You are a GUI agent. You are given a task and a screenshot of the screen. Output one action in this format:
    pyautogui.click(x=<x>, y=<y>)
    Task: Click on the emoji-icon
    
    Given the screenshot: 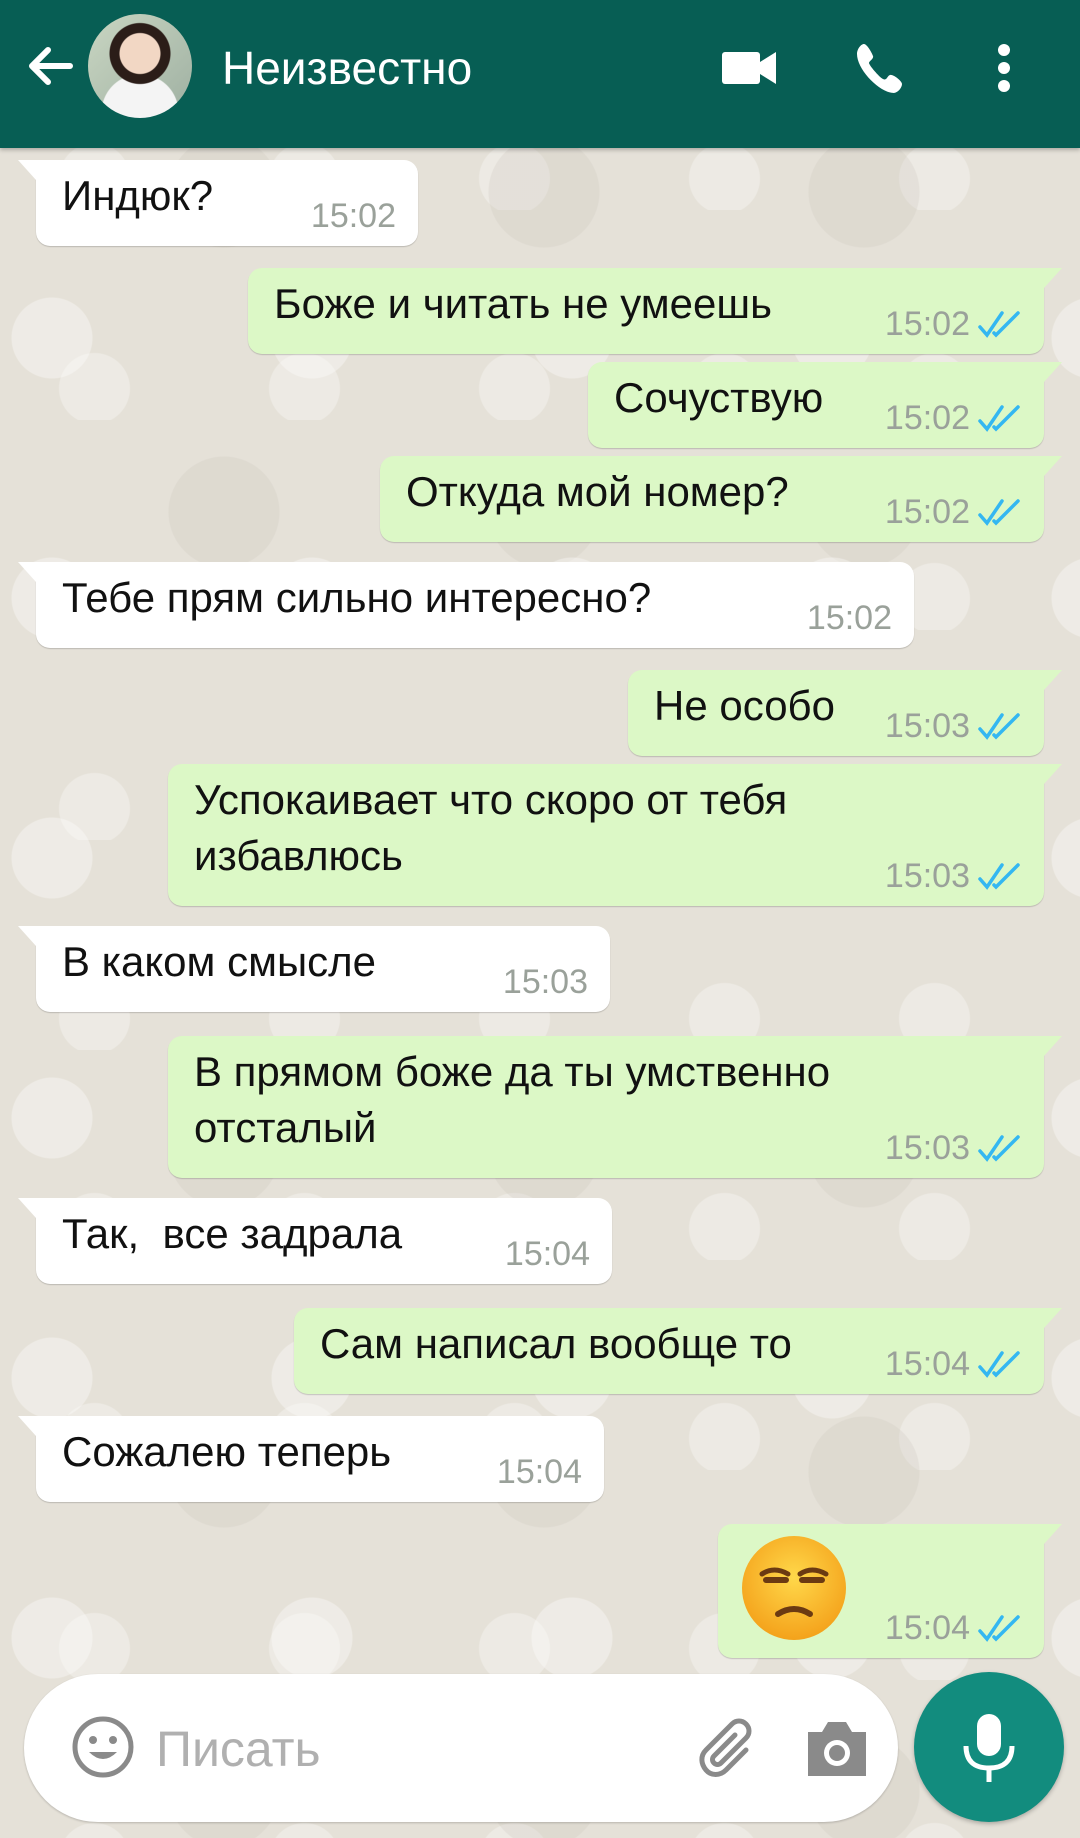 What is the action you would take?
    pyautogui.click(x=103, y=1747)
    